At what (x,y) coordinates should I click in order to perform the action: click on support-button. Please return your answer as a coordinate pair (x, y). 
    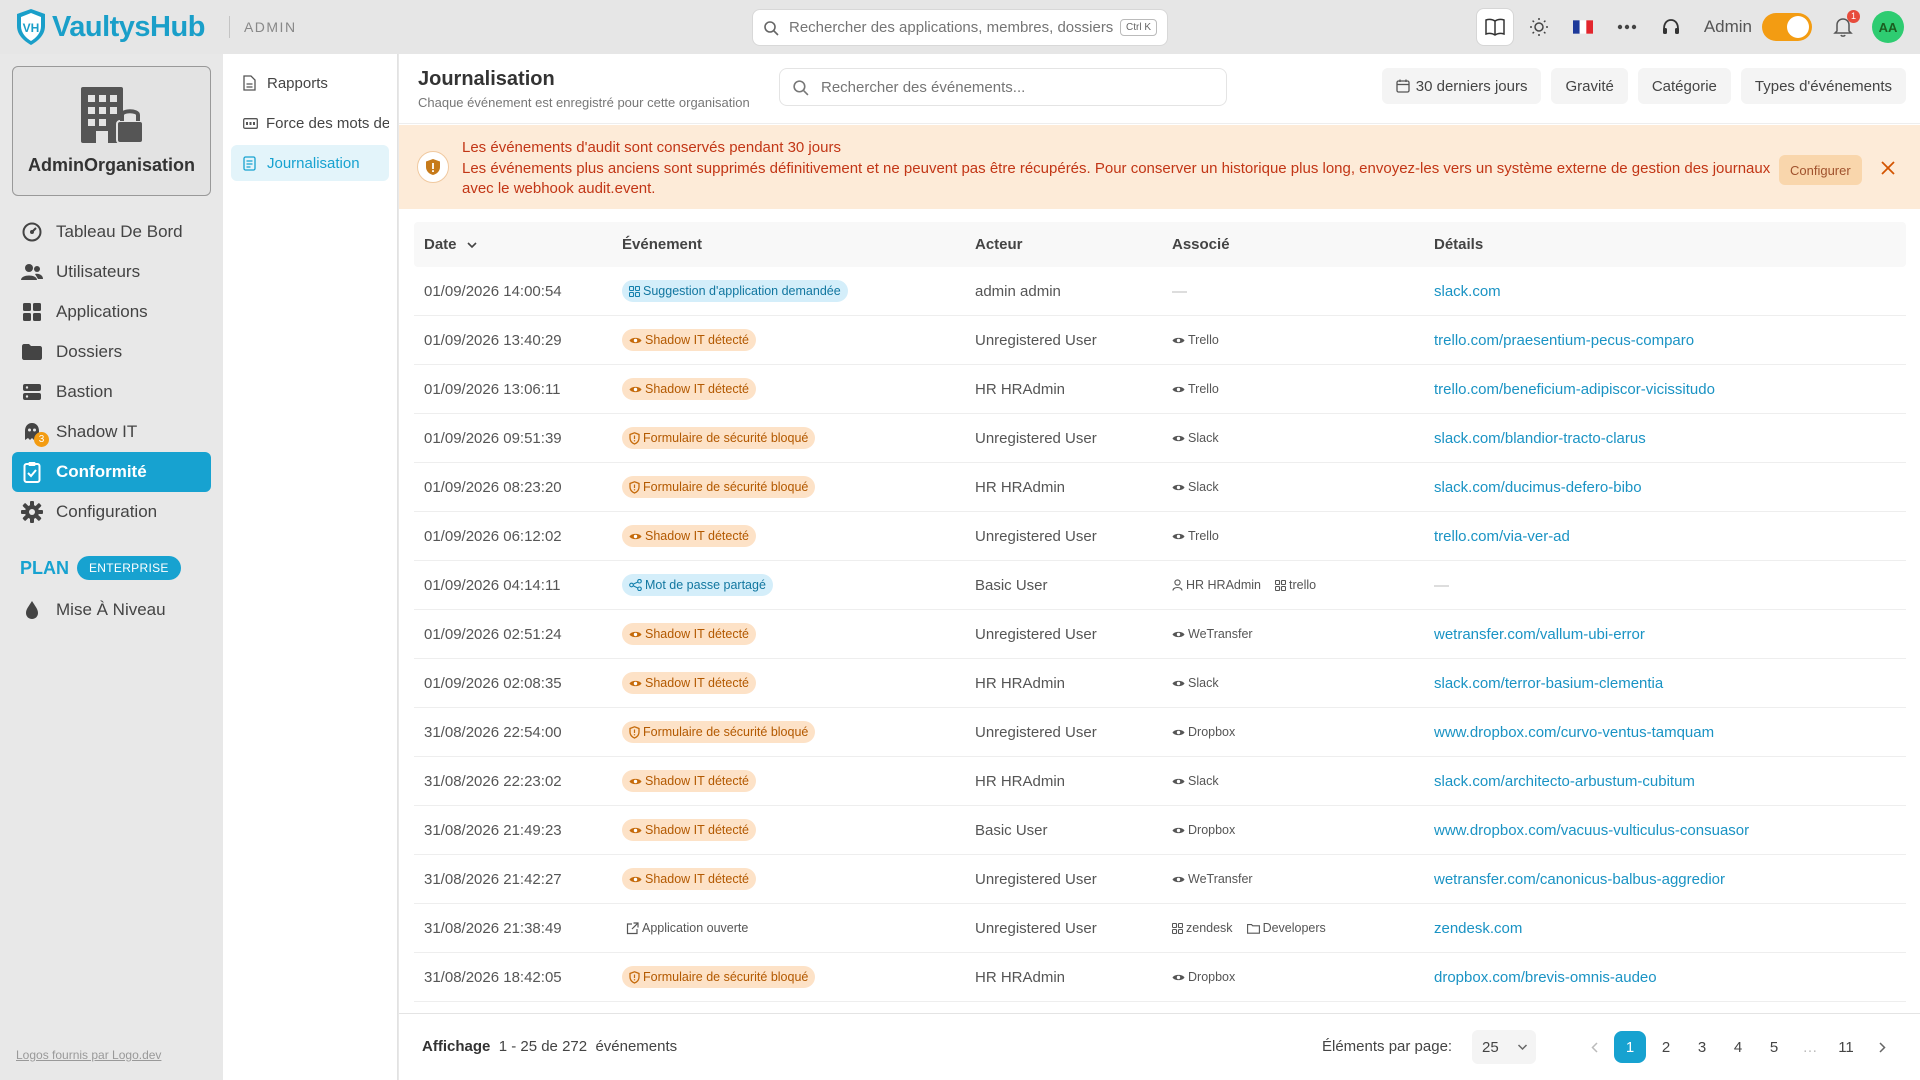
    Looking at the image, I should click on (1671, 27).